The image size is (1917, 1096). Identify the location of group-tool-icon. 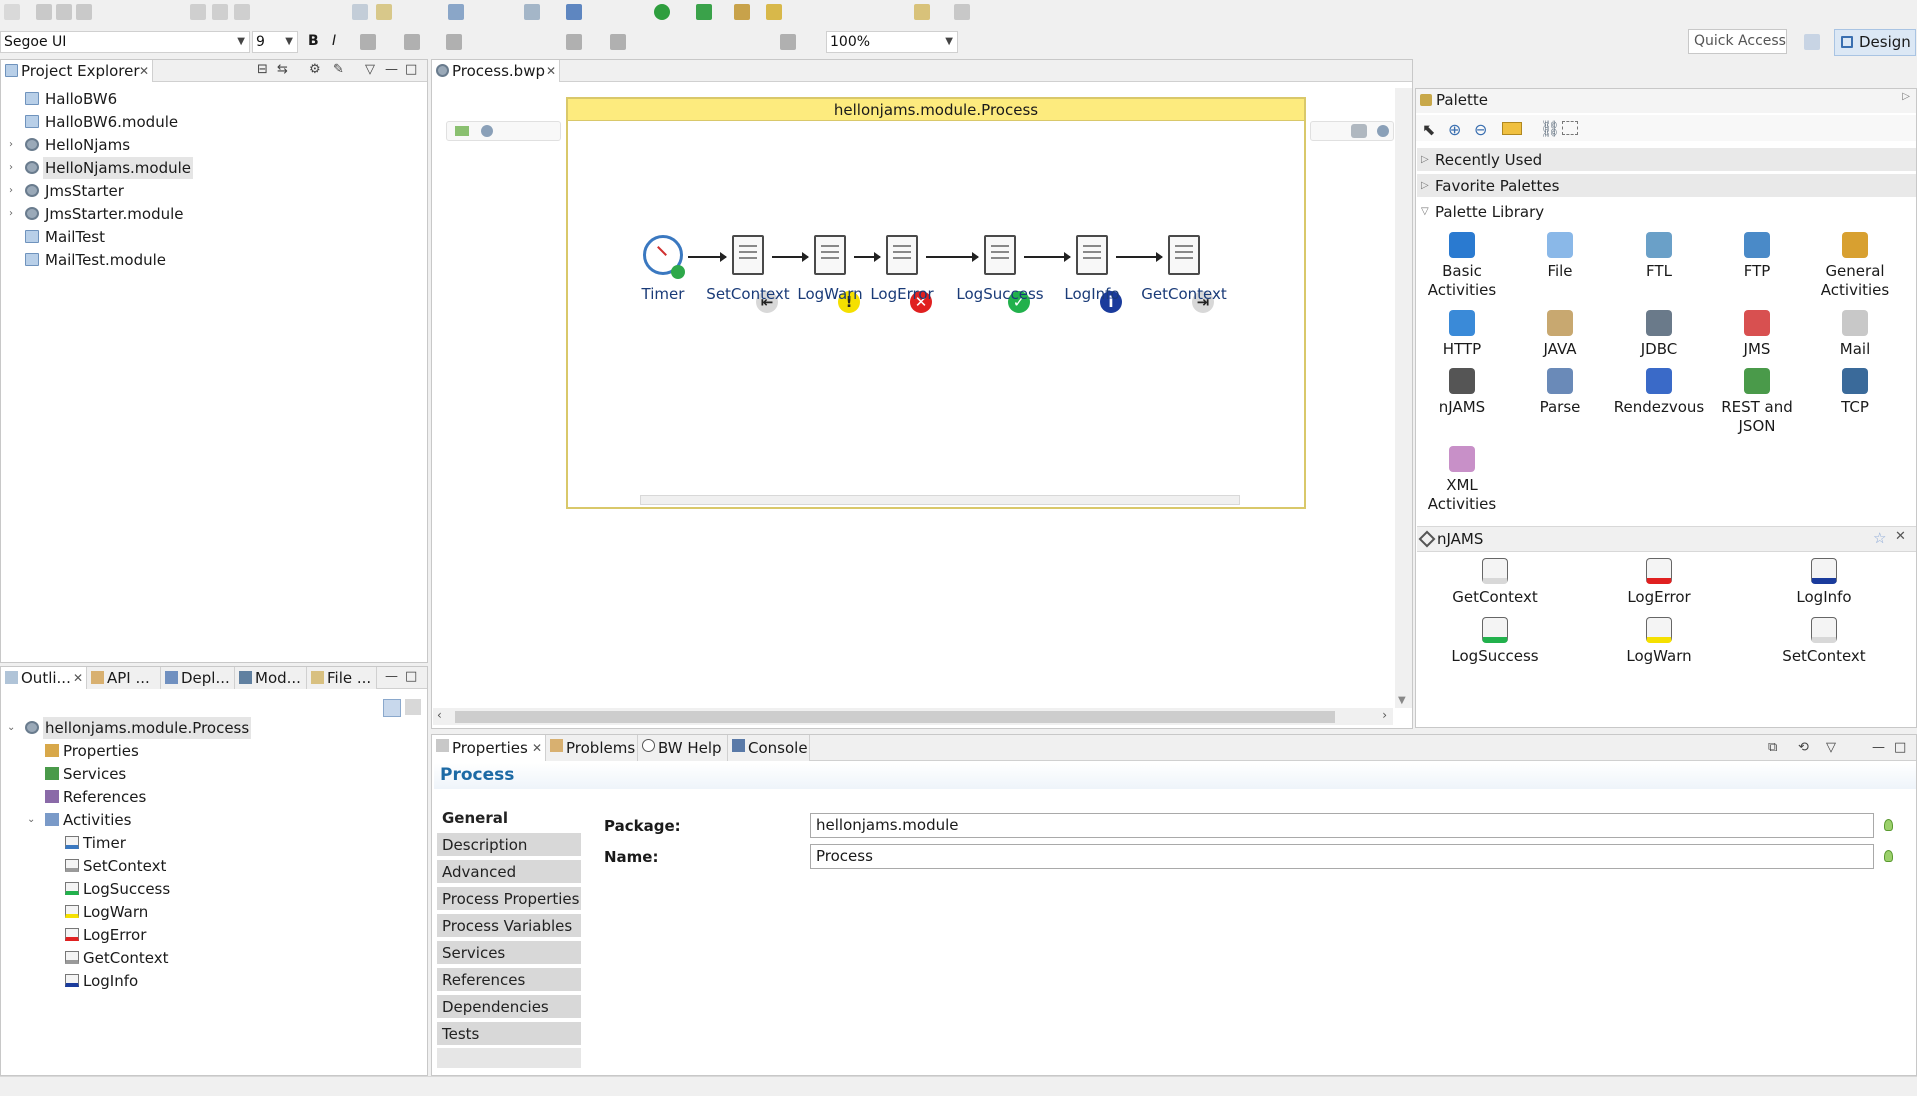
(1570, 128).